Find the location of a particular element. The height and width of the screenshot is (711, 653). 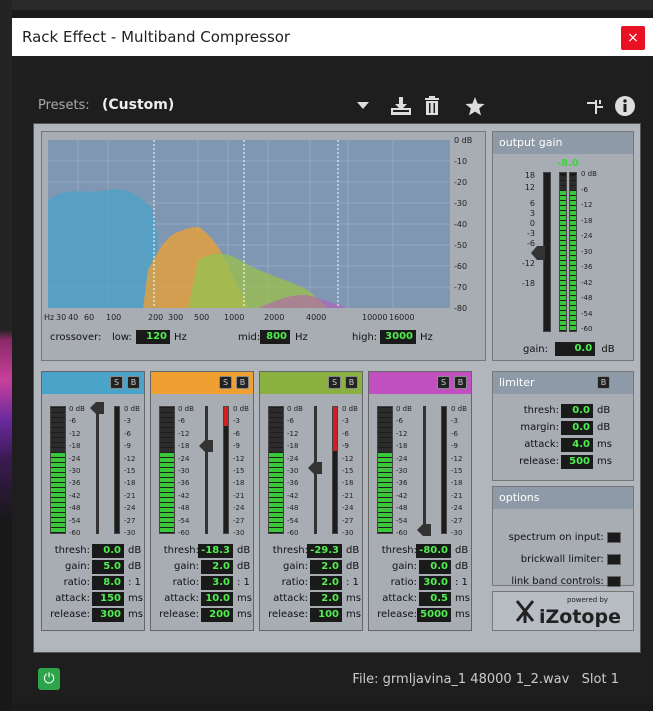

presets-dropdown: (Custom) is located at coordinates (234, 105).